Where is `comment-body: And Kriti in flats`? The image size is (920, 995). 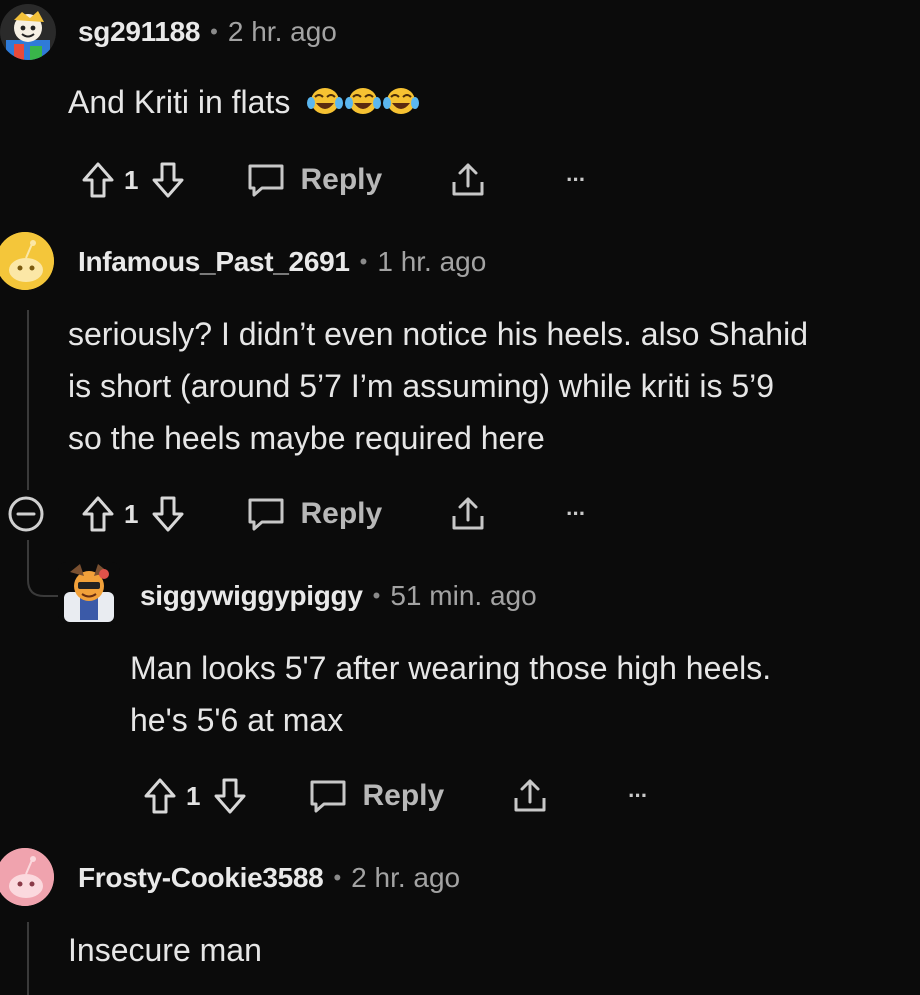 comment-body: And Kriti in flats is located at coordinates (244, 102).